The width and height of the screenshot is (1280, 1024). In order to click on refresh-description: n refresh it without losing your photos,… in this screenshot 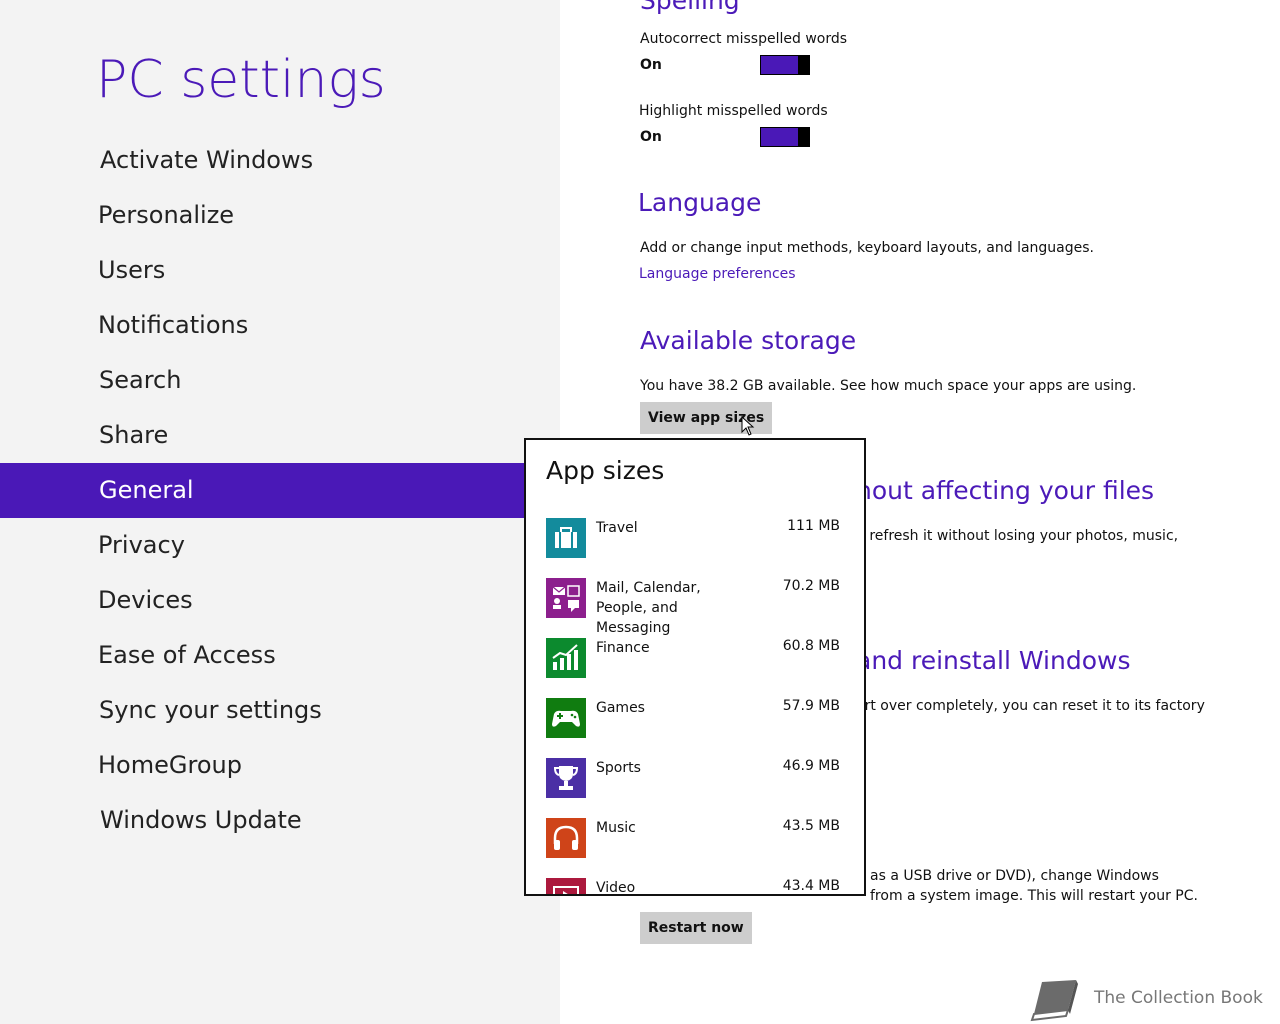, I will do `click(1017, 536)`.